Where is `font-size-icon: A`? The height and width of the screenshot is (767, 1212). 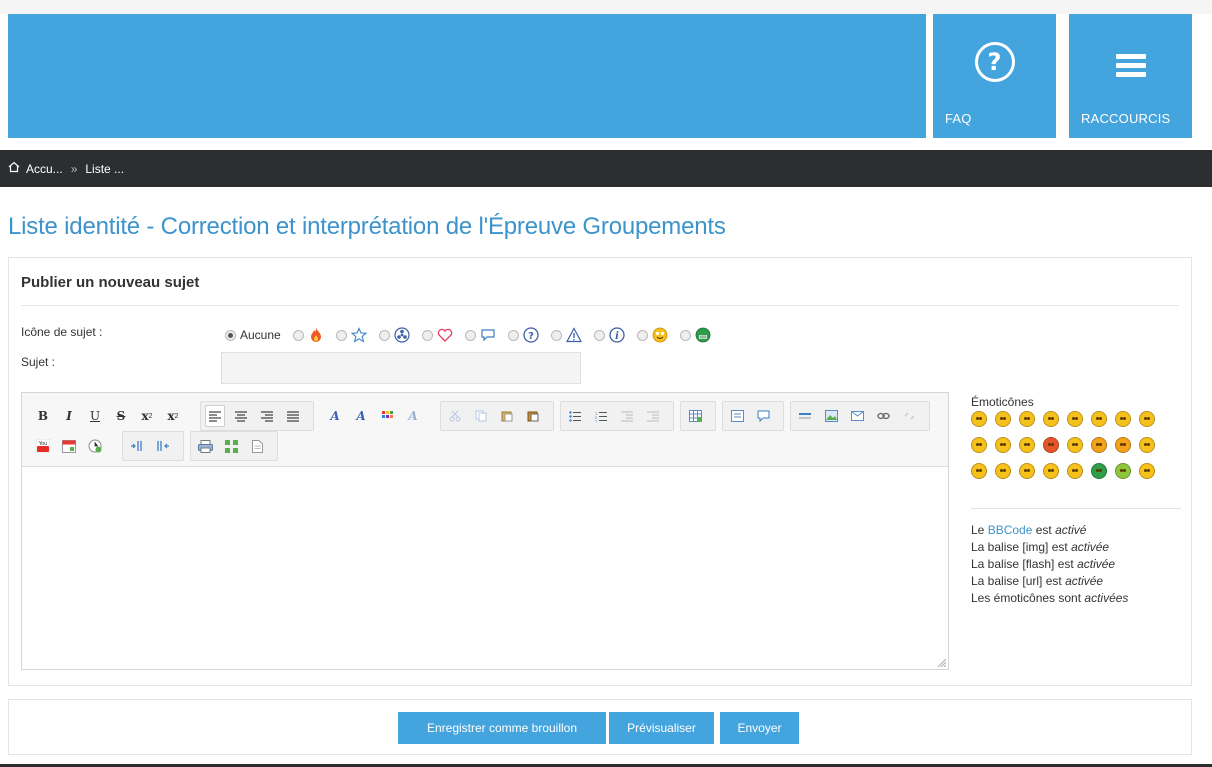
font-size-icon: A is located at coordinates (361, 416).